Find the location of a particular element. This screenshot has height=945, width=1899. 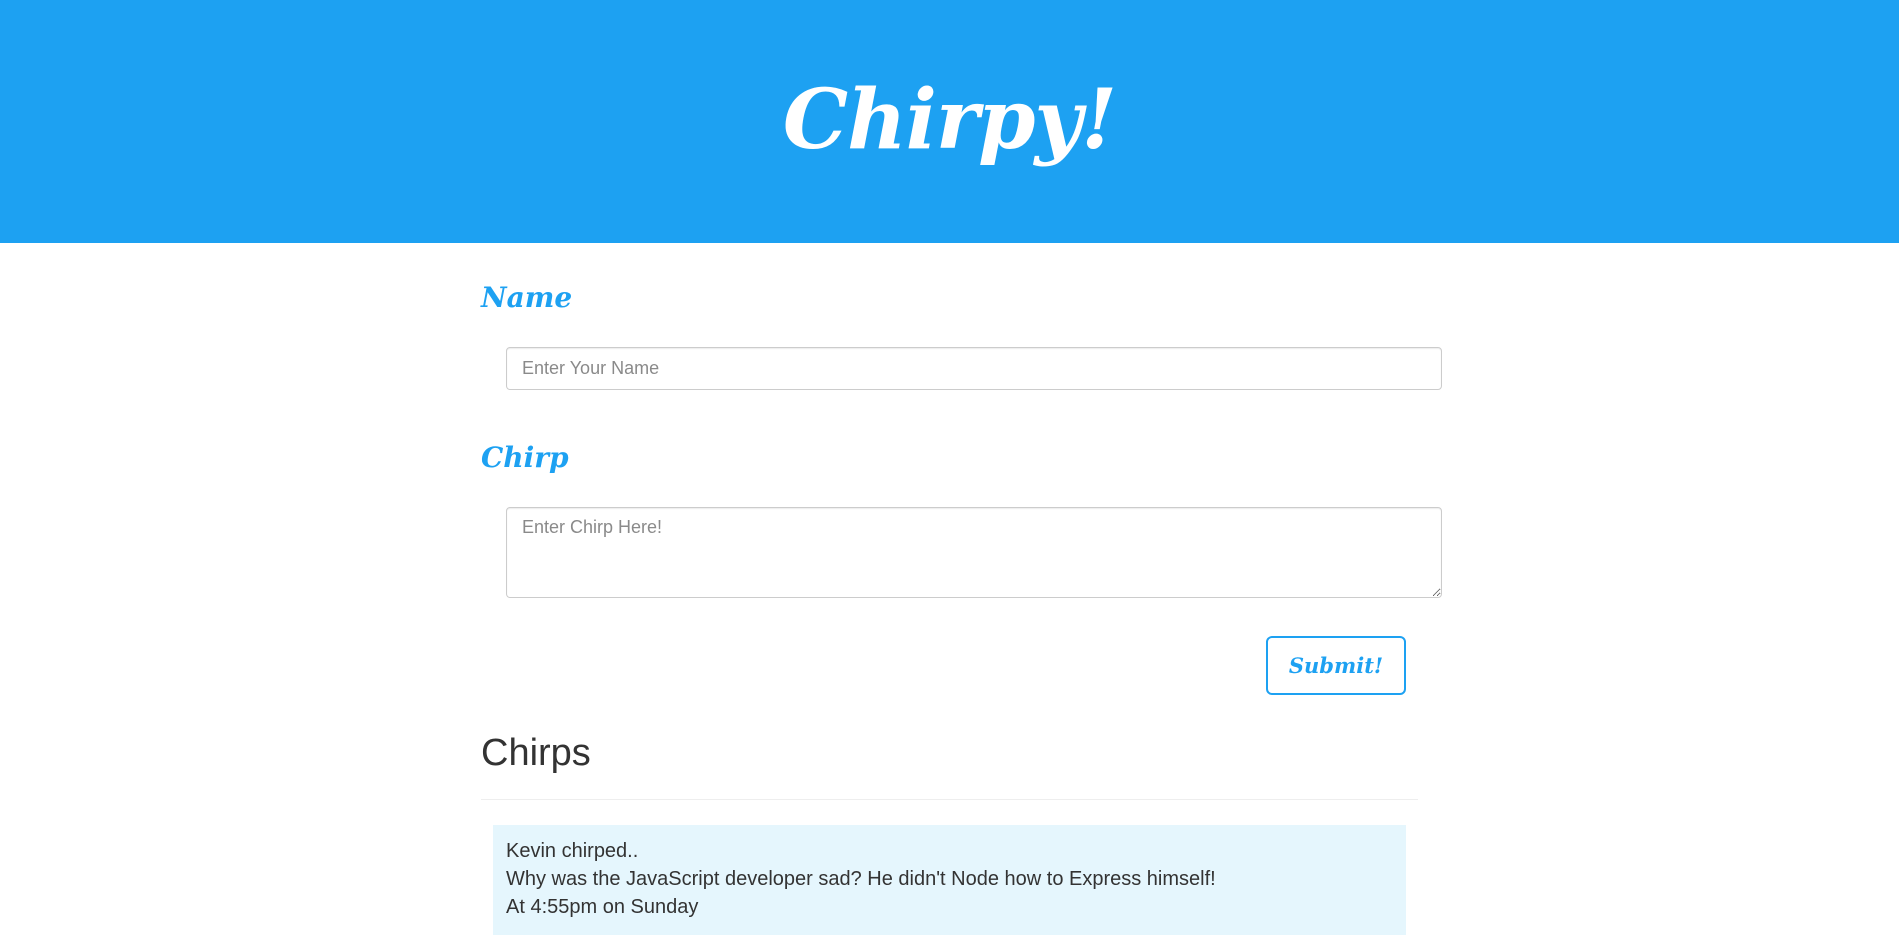

chirp-timestamp: At 4:55pm on Sunday is located at coordinates (602, 907).